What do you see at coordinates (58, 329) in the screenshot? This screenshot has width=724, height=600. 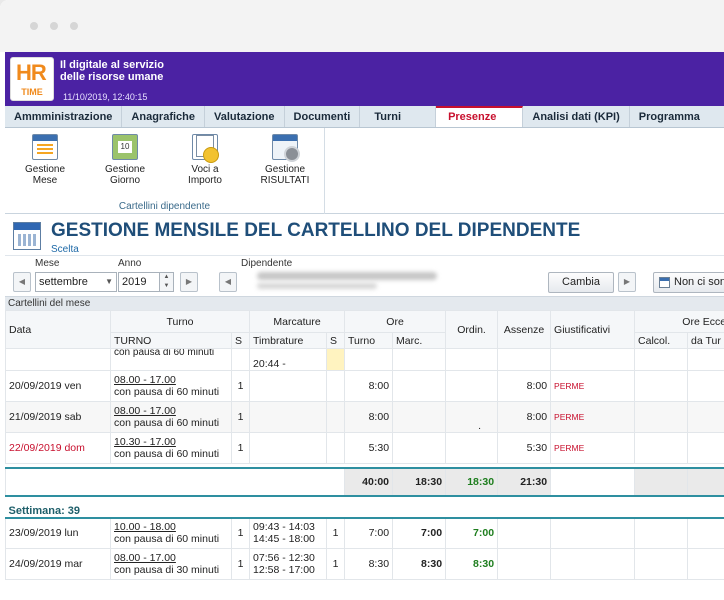 I see `col-data: Data` at bounding box center [58, 329].